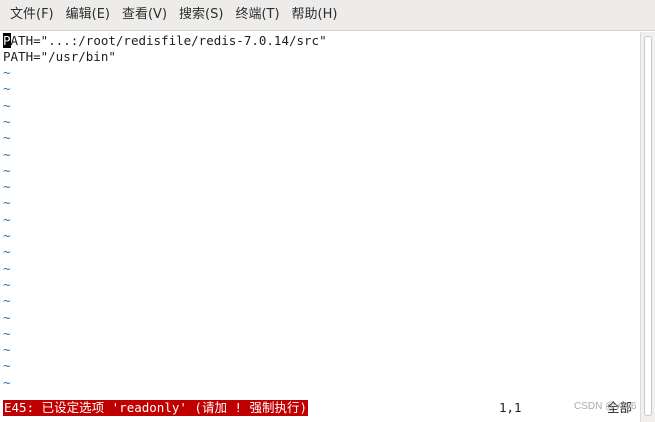 The width and height of the screenshot is (655, 422). I want to click on menubar: 文件(F) 编辑(E) 查看(V) 搜索(S) 终端(T) 帮助(H), so click(327, 15).